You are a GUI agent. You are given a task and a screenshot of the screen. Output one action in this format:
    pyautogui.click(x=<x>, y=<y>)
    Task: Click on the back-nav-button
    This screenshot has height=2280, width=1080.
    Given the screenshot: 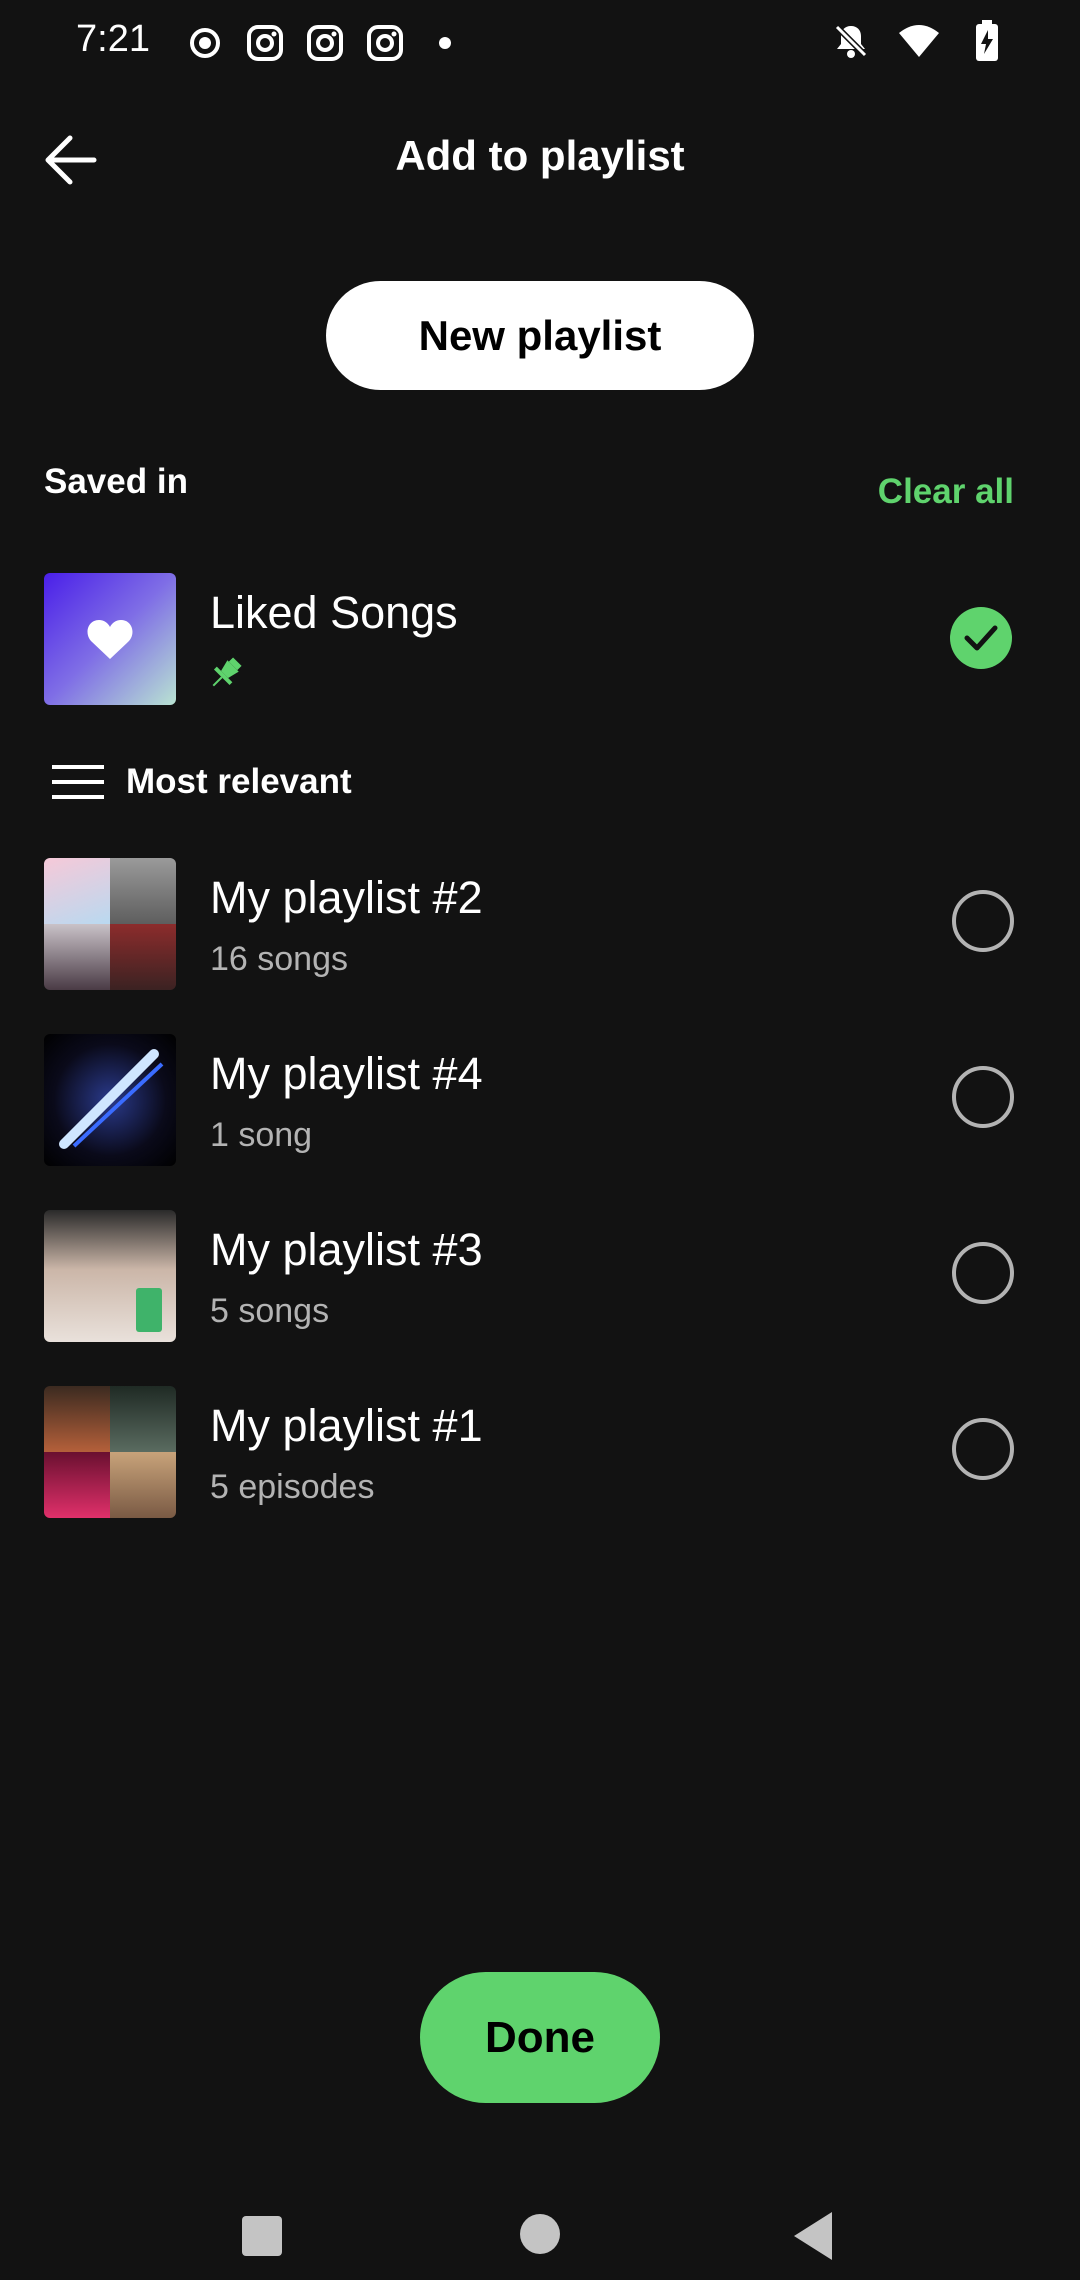 What is the action you would take?
    pyautogui.click(x=813, y=2236)
    